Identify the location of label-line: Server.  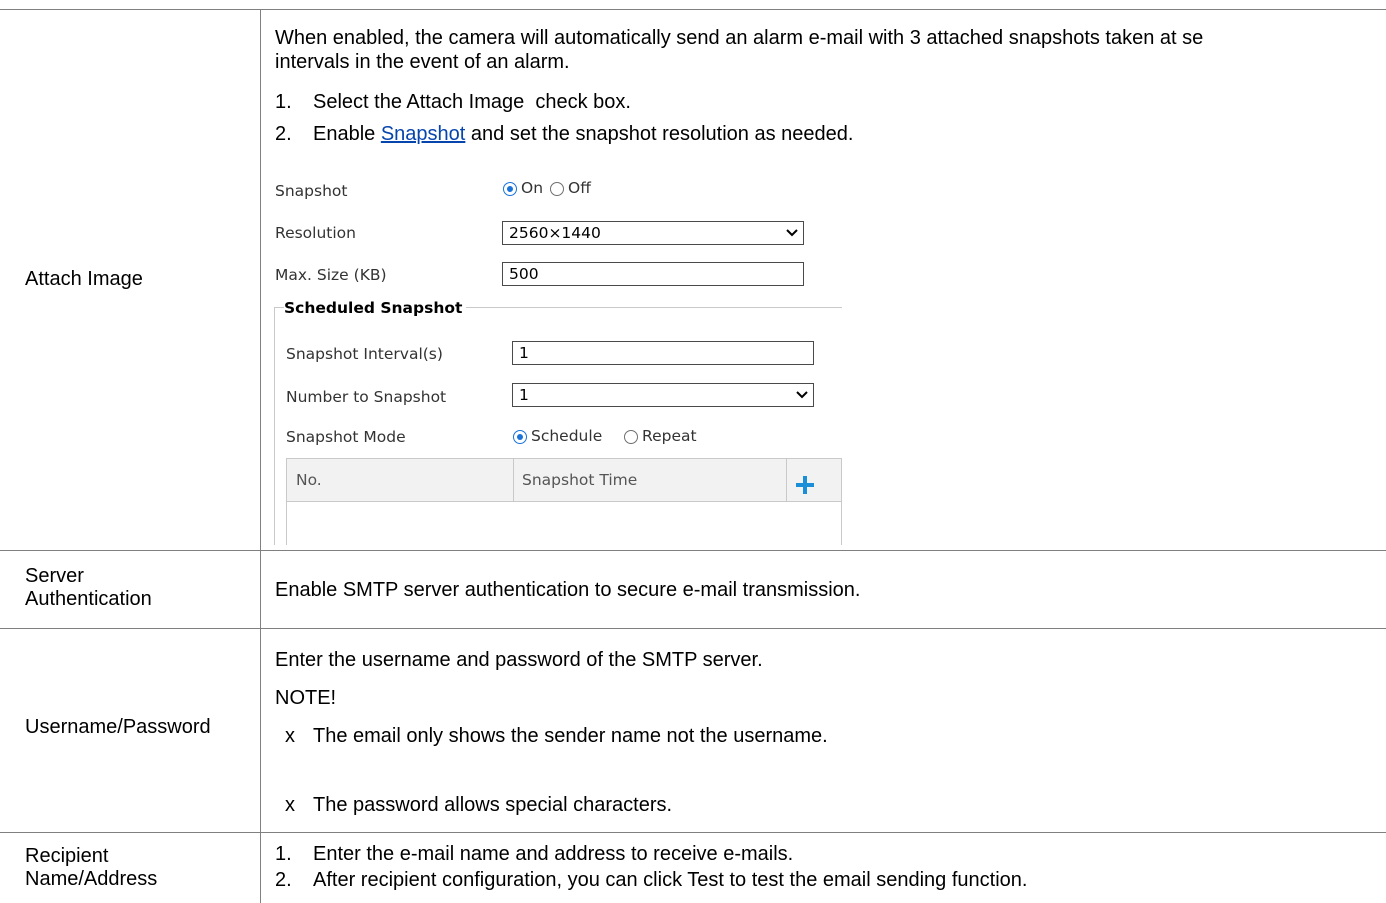
(54, 576).